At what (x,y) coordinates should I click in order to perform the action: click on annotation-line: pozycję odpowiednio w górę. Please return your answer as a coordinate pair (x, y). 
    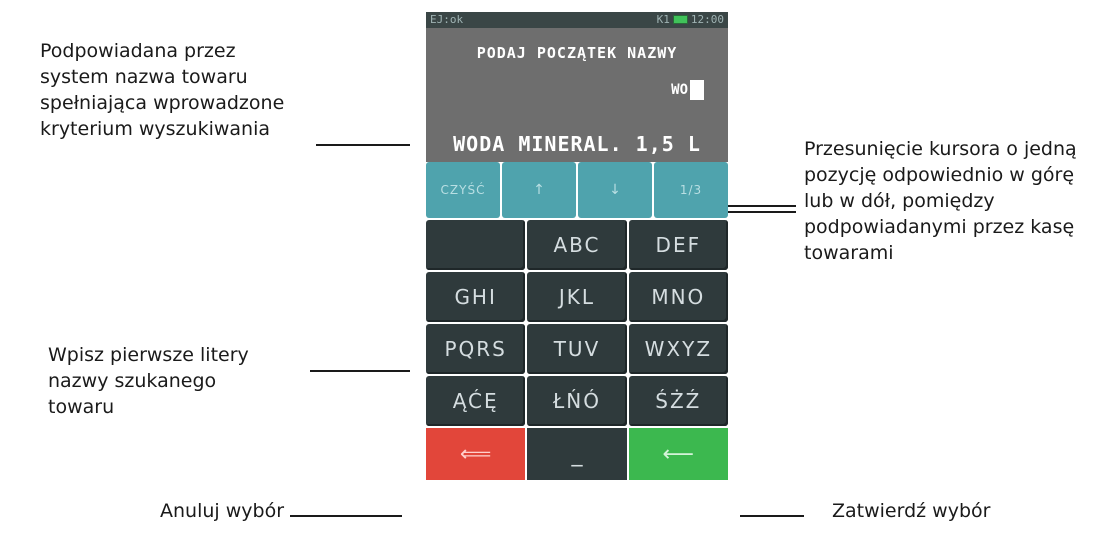
    Looking at the image, I should click on (939, 175).